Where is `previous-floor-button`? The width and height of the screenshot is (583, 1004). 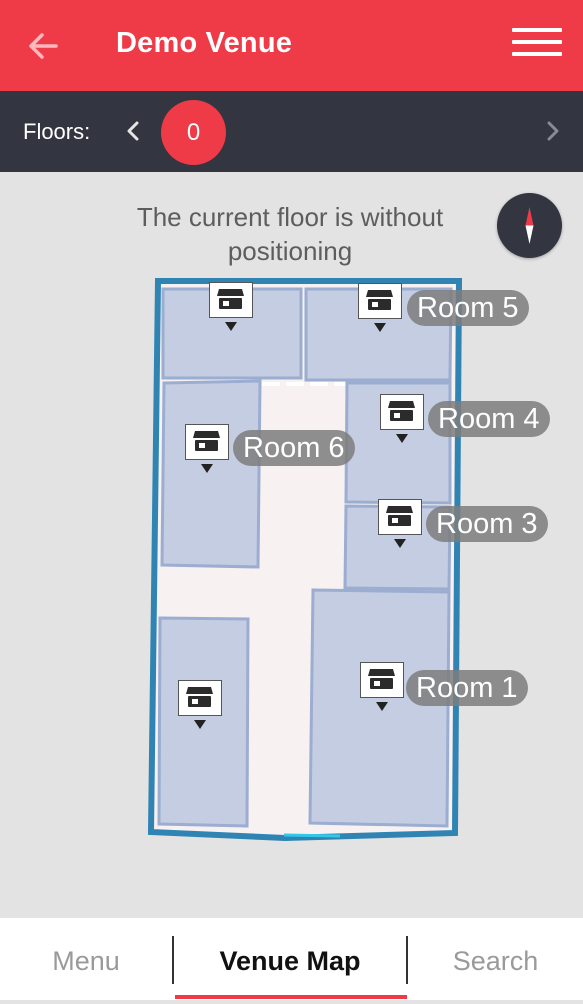 previous-floor-button is located at coordinates (133, 131).